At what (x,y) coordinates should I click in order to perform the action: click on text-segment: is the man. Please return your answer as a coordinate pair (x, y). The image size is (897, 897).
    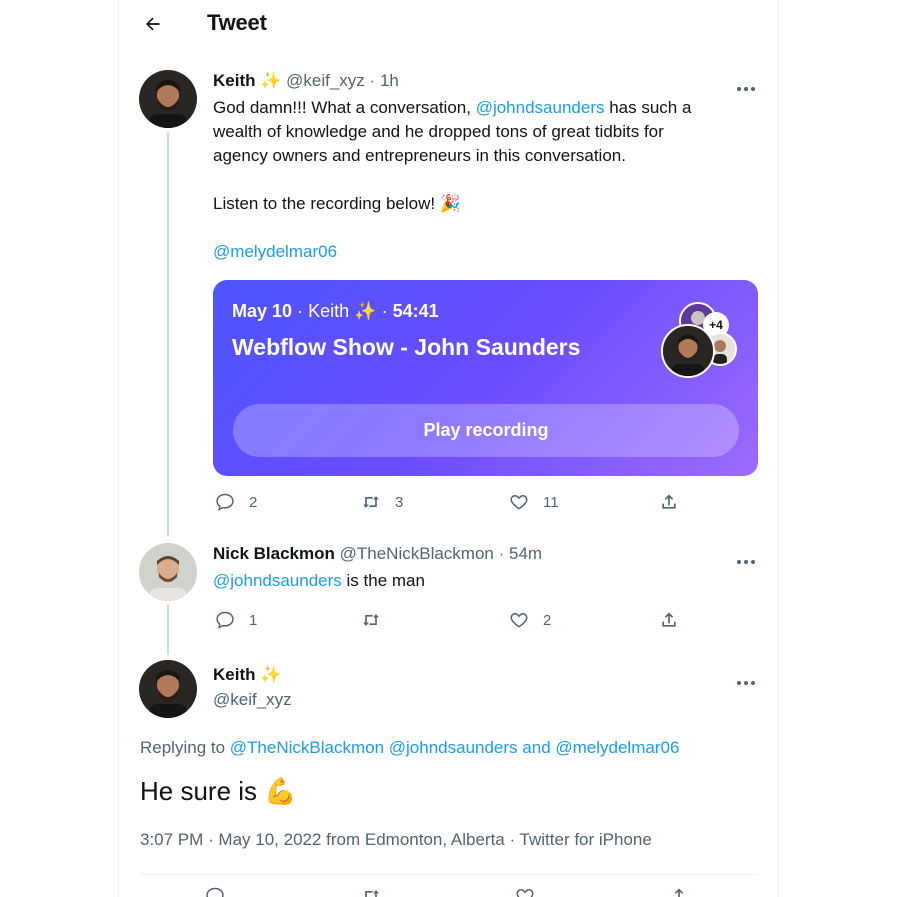
    Looking at the image, I should click on (383, 580).